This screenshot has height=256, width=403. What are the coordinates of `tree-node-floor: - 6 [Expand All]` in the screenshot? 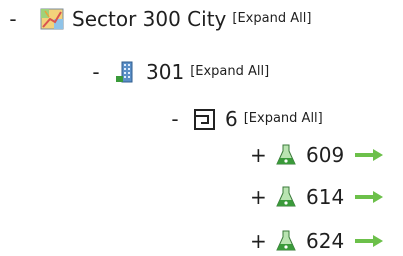 It's located at (246, 119).